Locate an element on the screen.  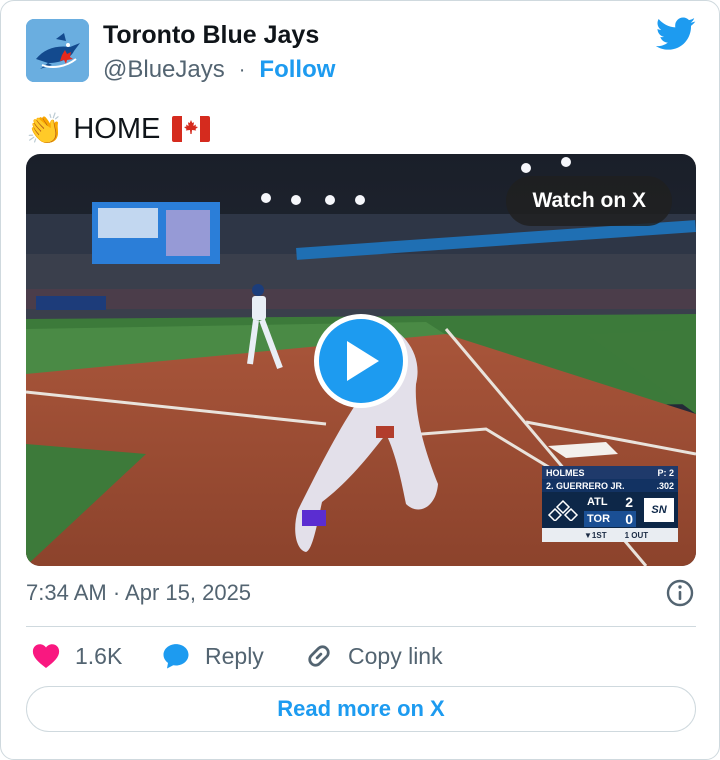
tweet-body: HOME is located at coordinates (117, 128).